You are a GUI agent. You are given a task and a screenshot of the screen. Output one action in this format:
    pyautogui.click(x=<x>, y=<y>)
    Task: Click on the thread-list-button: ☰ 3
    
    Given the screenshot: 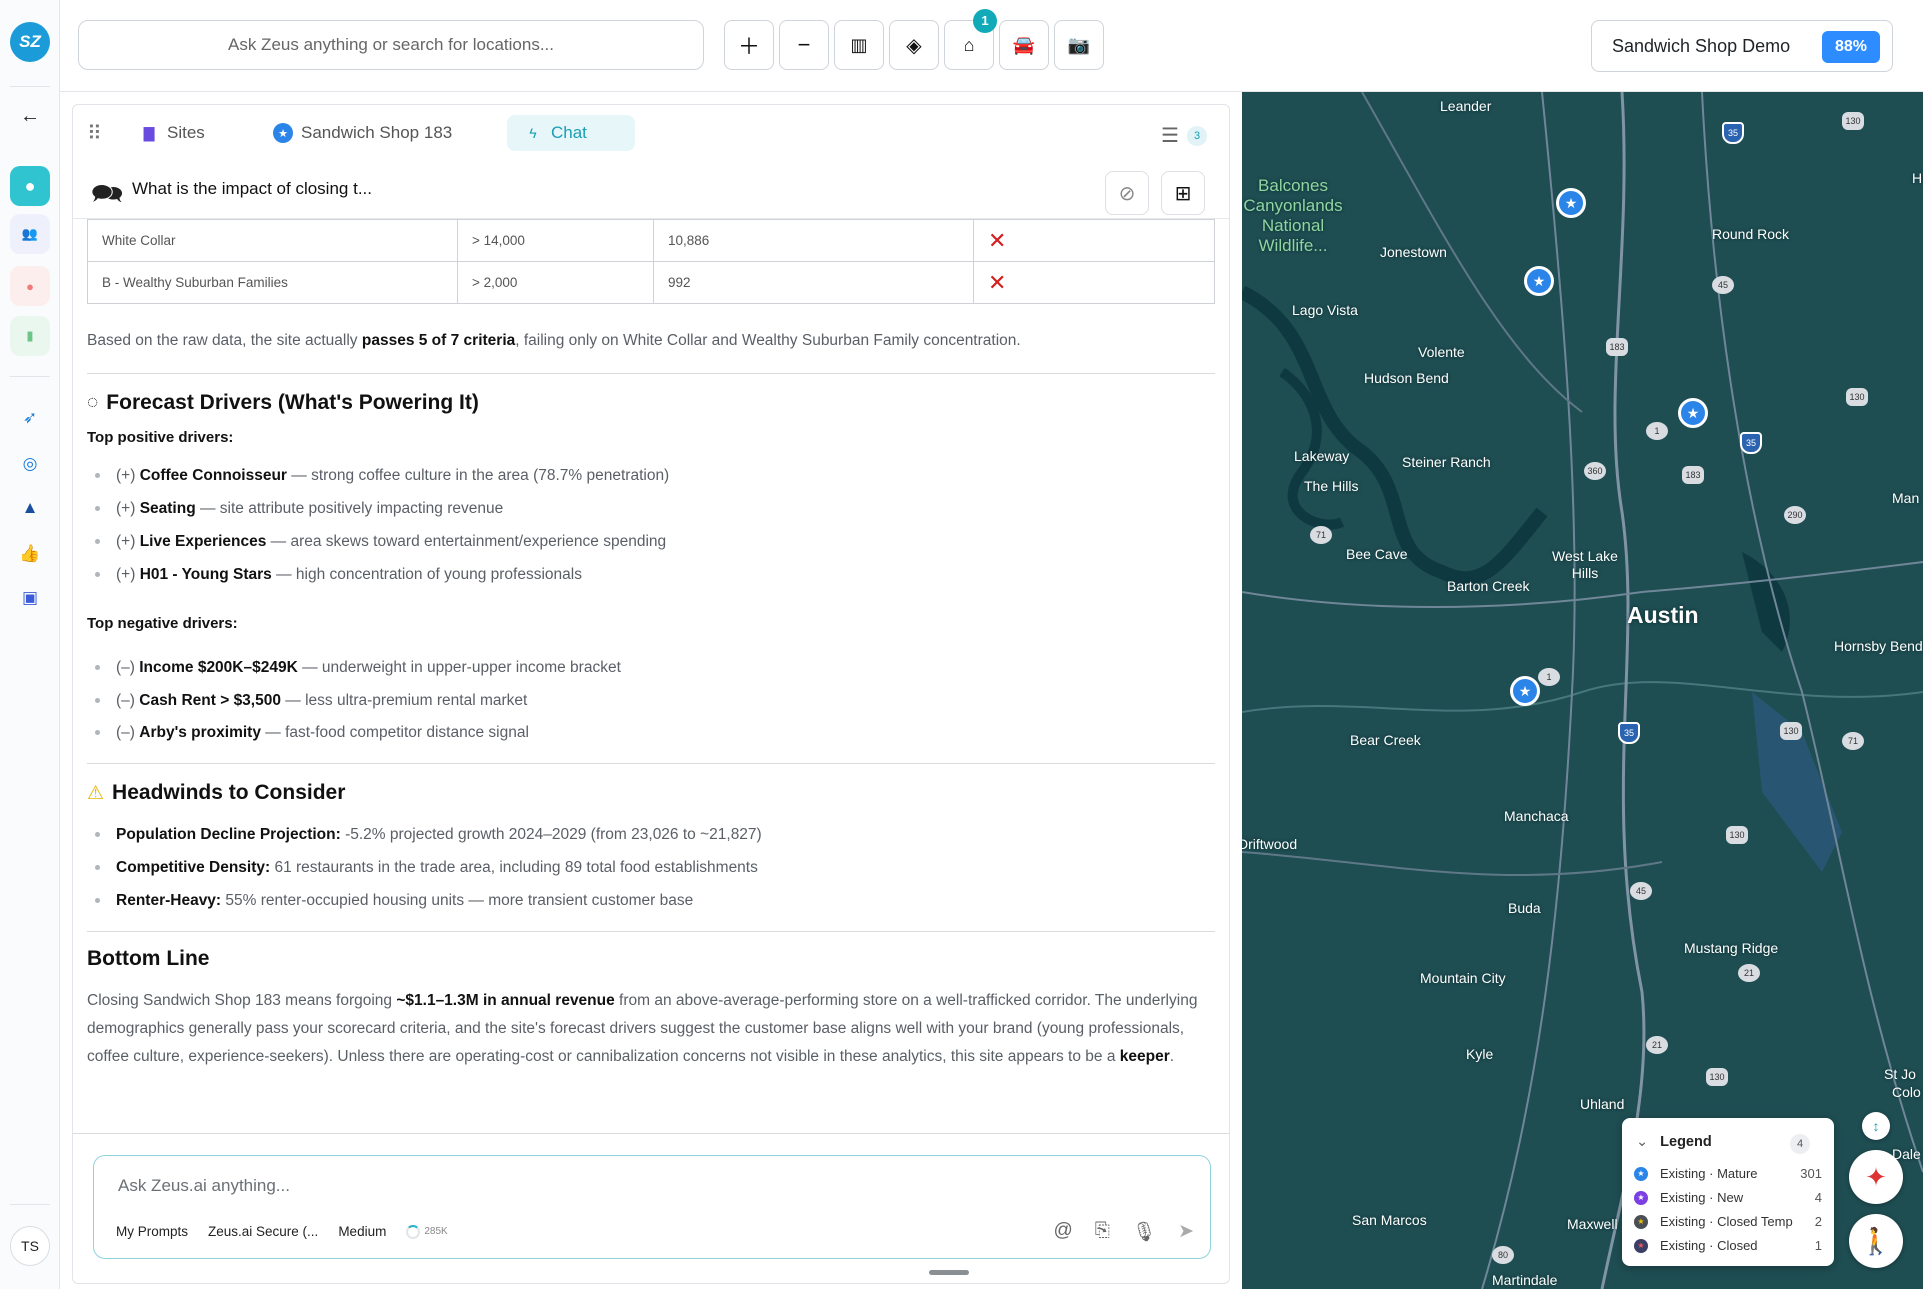 What is the action you would take?
    pyautogui.click(x=1184, y=135)
    